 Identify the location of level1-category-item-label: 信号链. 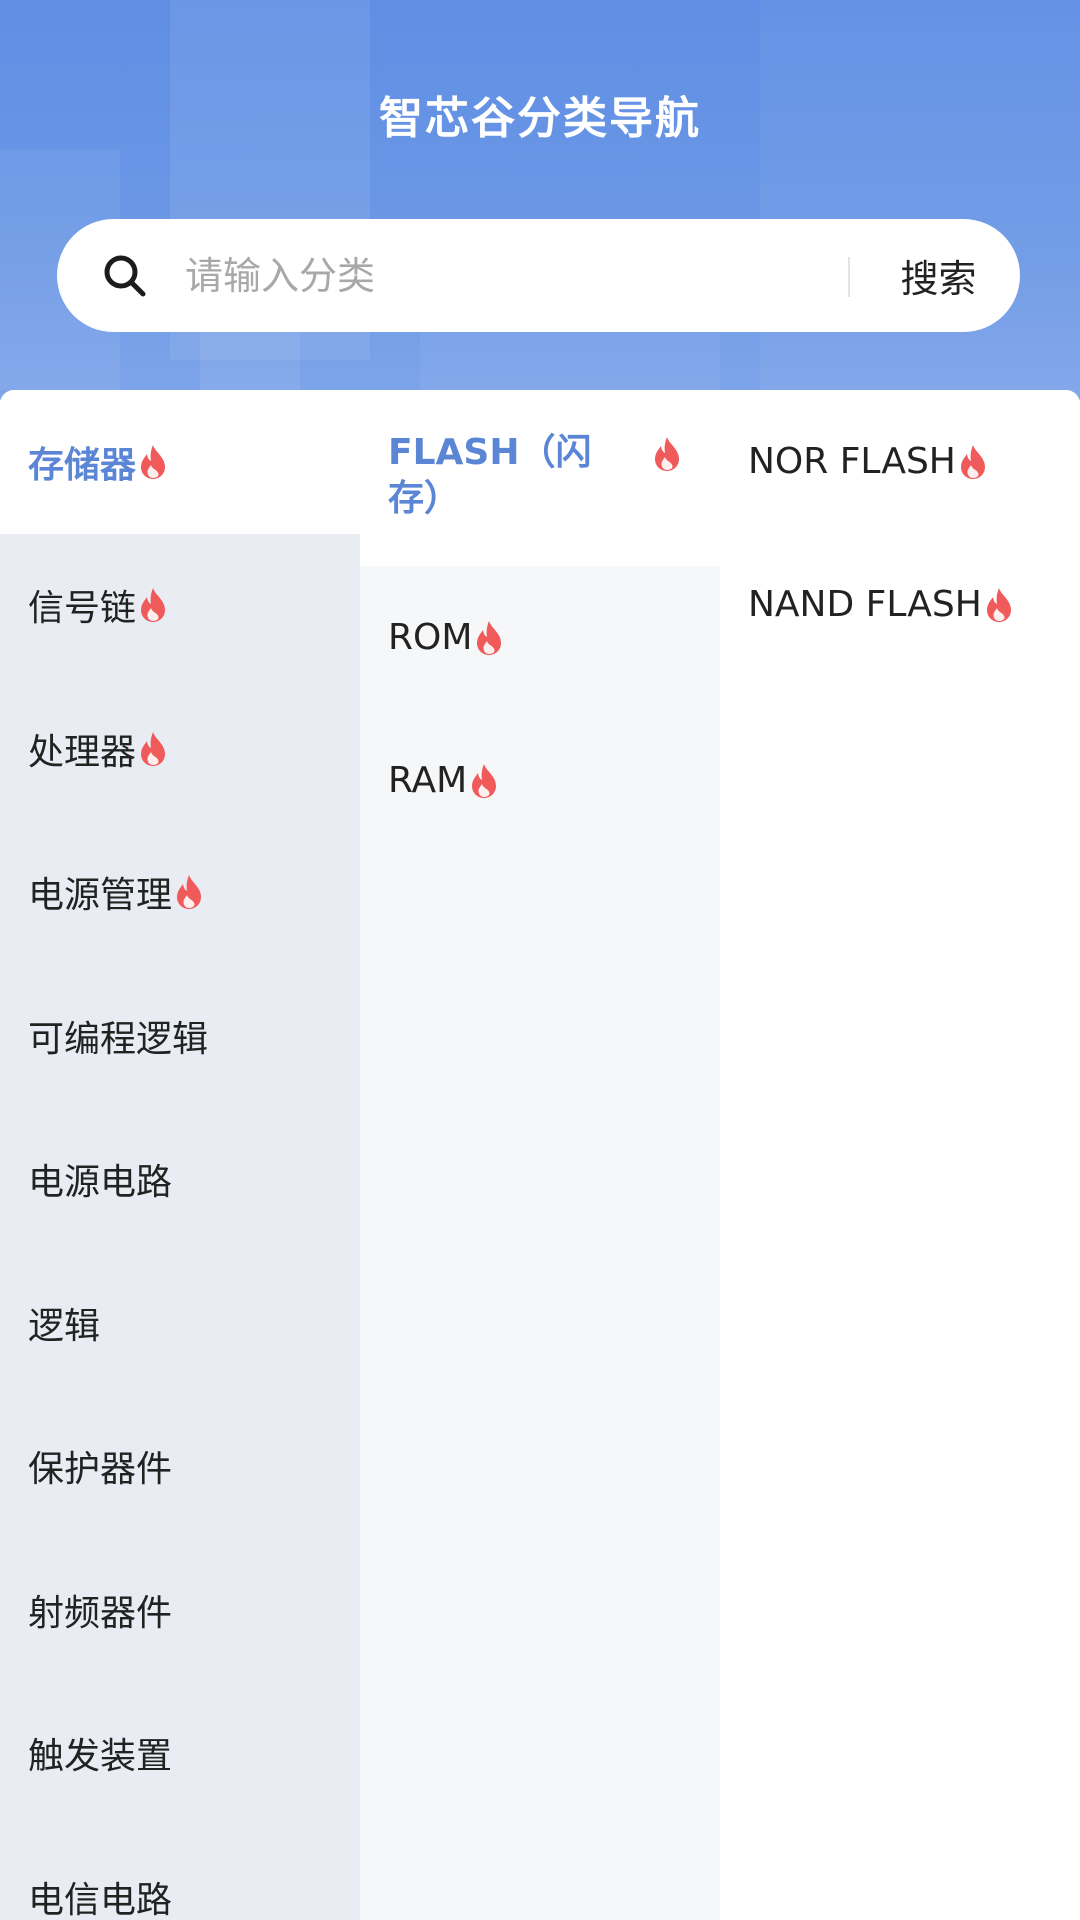
(82, 609).